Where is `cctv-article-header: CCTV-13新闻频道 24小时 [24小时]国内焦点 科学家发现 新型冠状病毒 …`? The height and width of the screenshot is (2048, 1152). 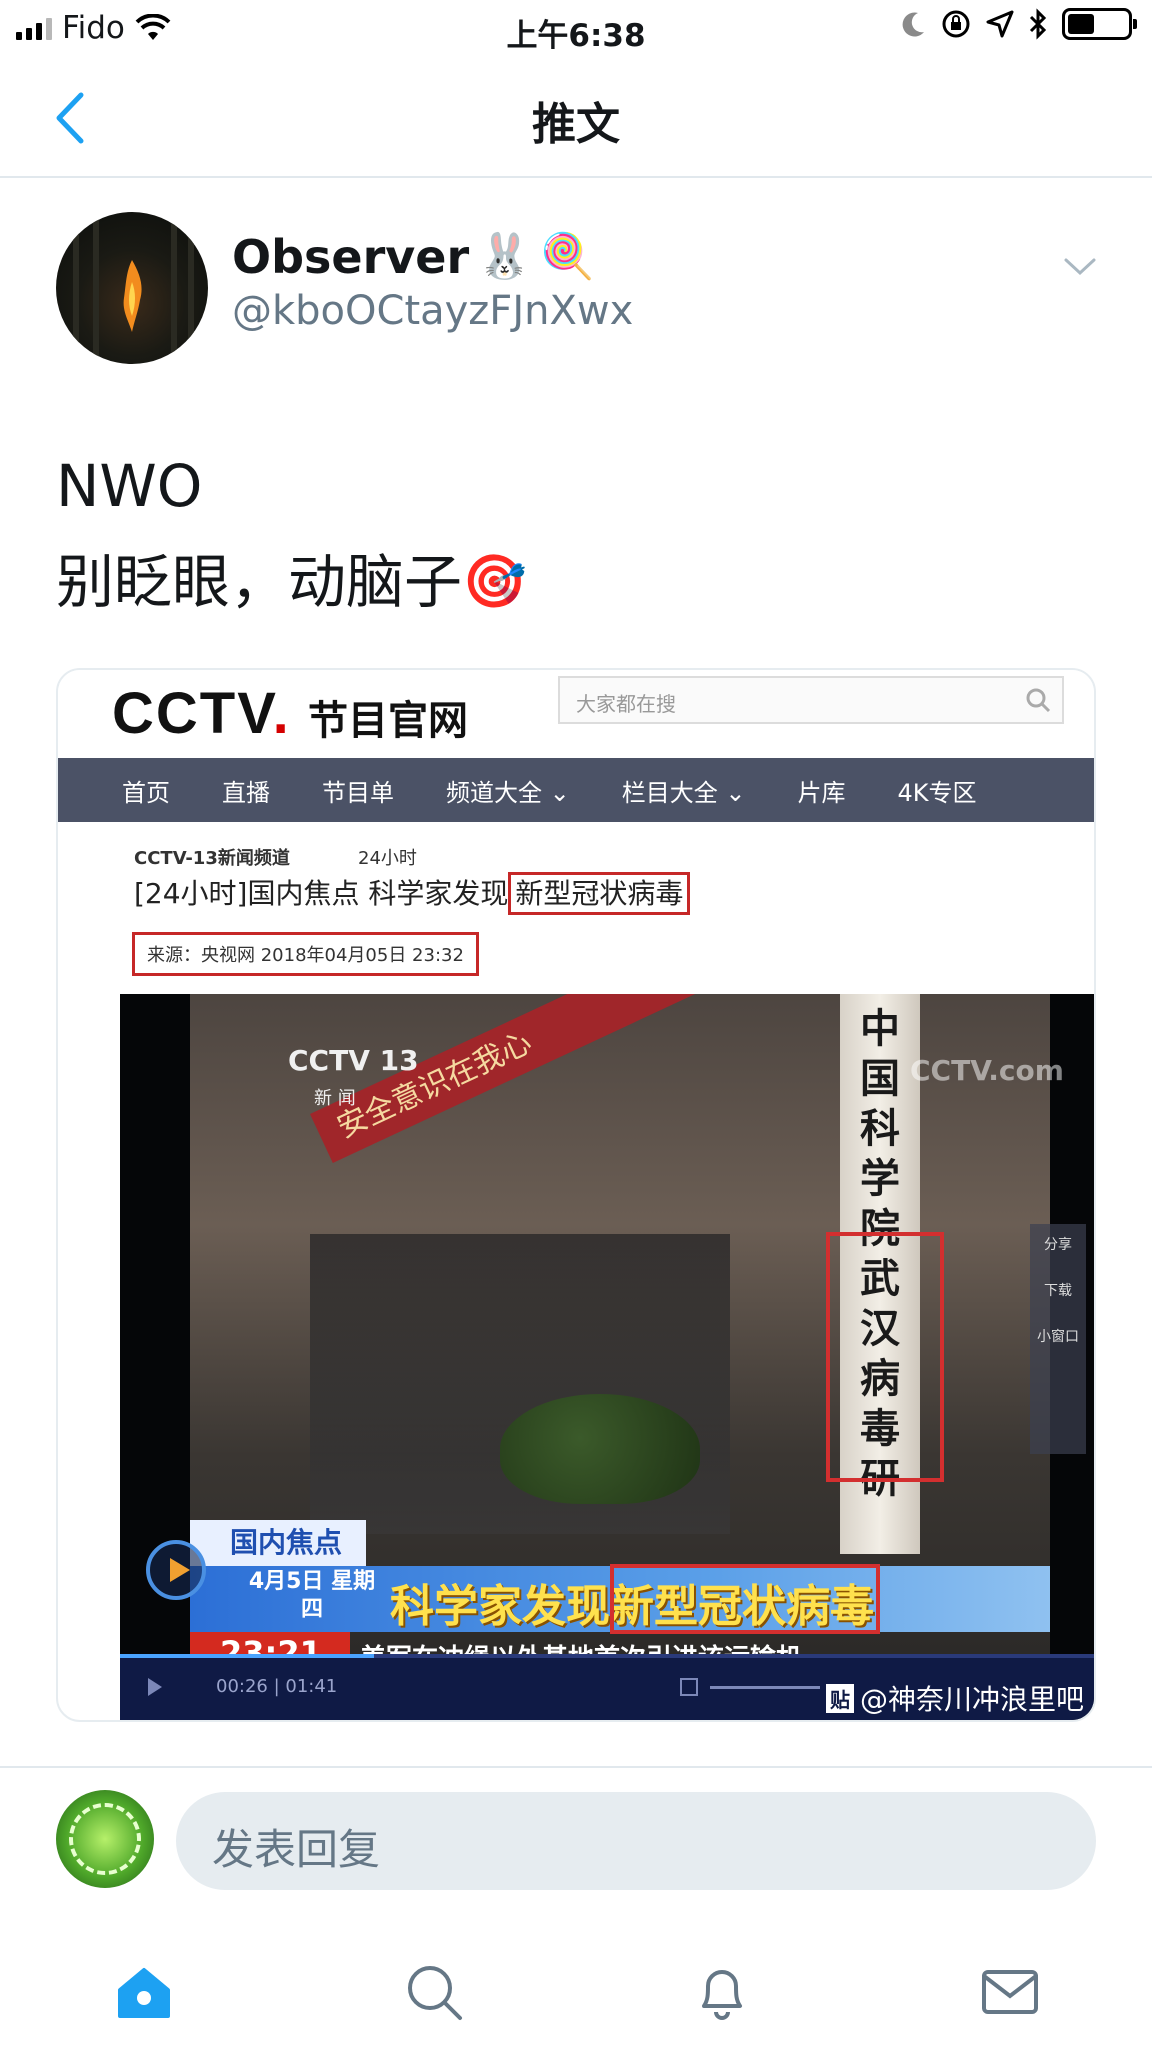 cctv-article-header: CCTV-13新闻频道 24小时 [24小时]国内焦点 科学家发现 新型冠状病毒 … is located at coordinates (576, 902).